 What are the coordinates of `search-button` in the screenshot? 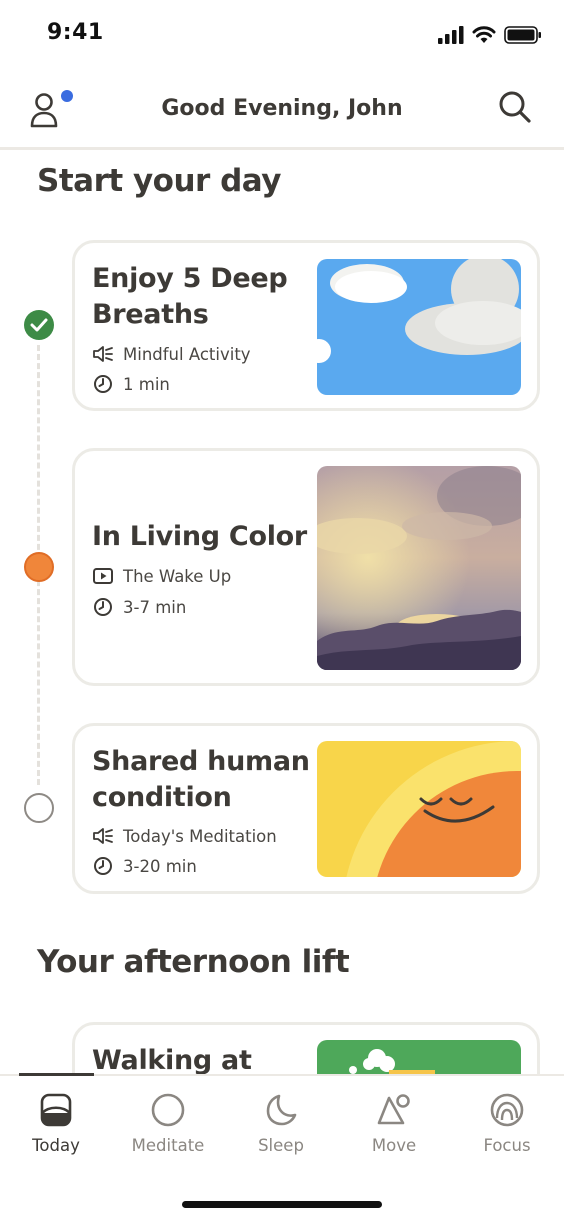 It's located at (516, 108).